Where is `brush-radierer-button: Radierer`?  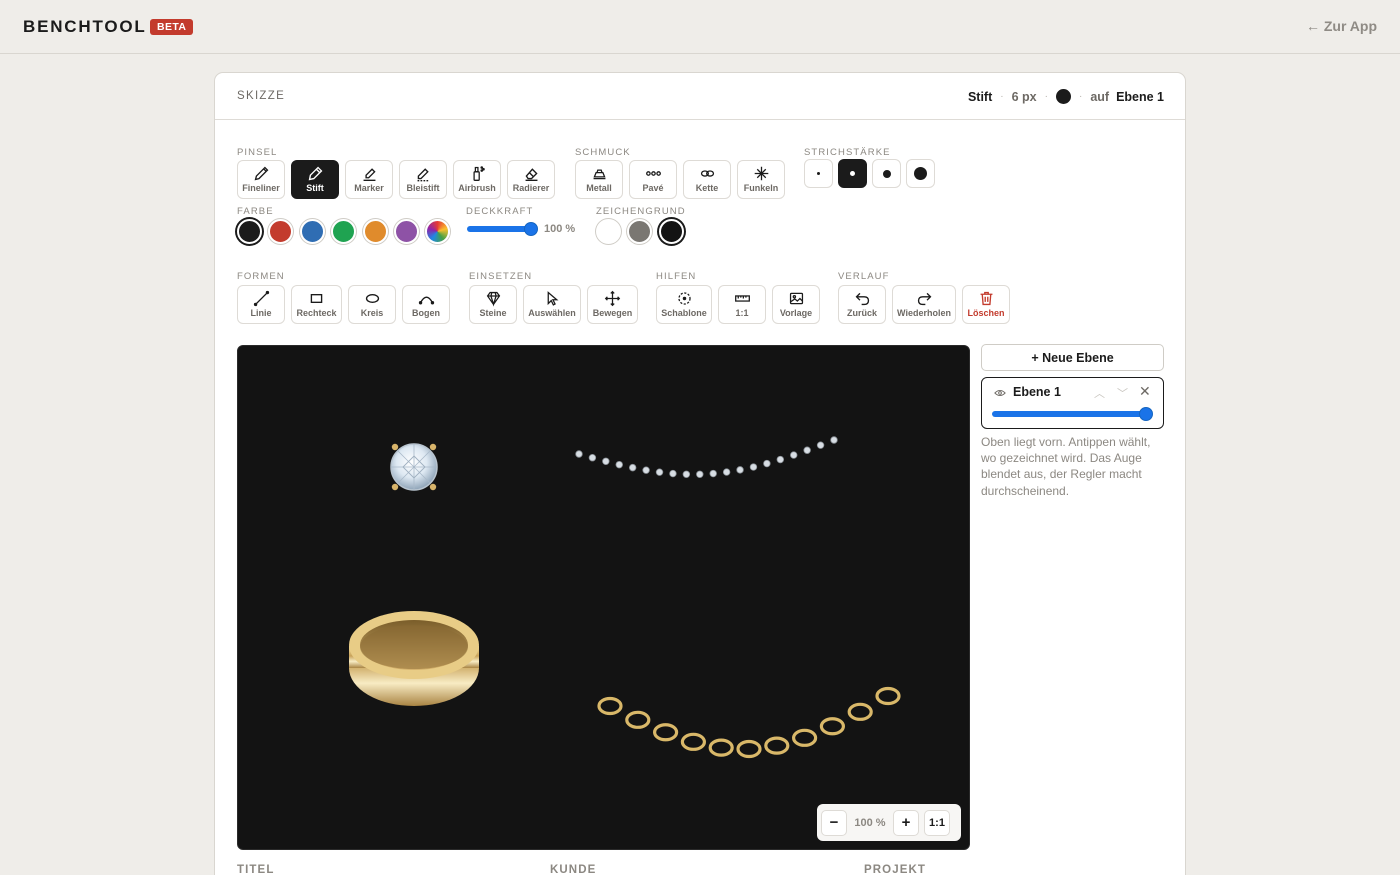
brush-radierer-button: Radierer is located at coordinates (531, 179).